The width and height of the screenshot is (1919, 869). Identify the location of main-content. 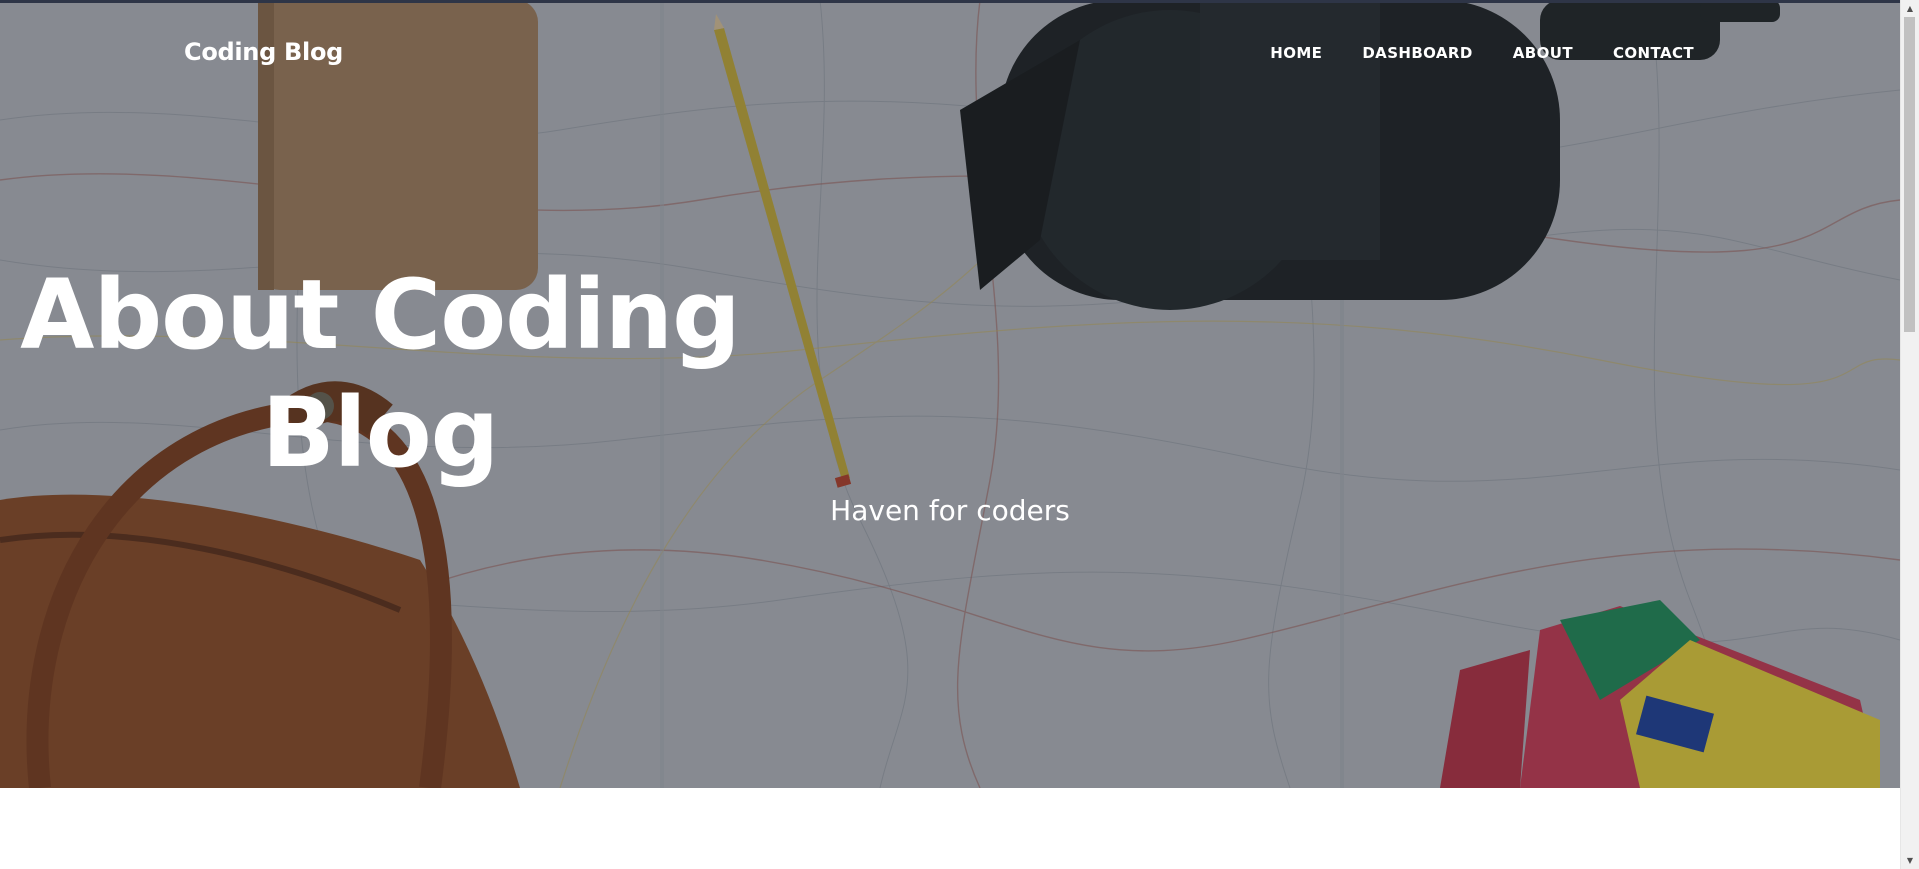
(950, 828).